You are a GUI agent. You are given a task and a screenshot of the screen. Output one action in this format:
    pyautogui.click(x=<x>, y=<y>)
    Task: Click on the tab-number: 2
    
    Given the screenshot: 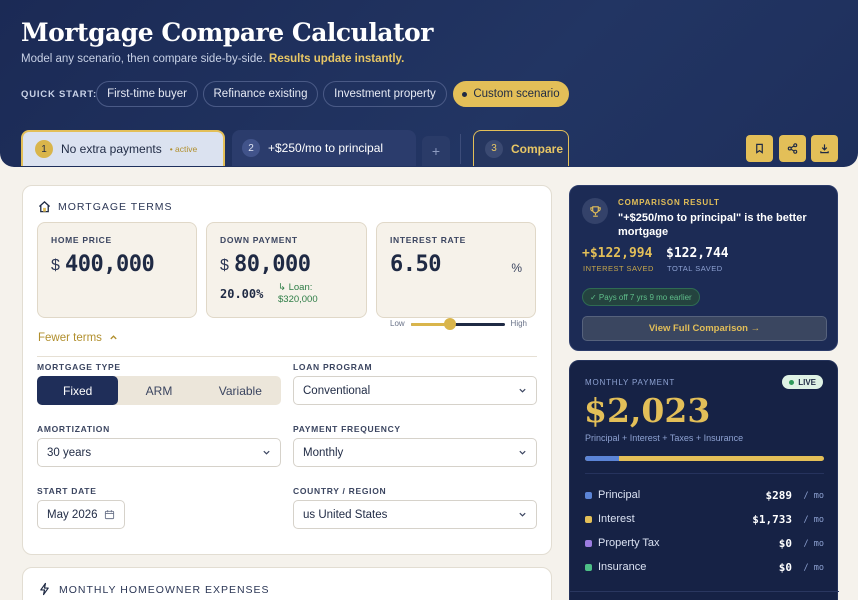 What is the action you would take?
    pyautogui.click(x=251, y=148)
    